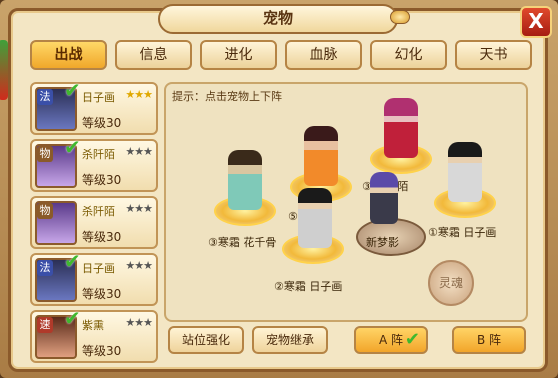 The width and height of the screenshot is (558, 378). Describe the element at coordinates (536, 22) in the screenshot. I see `close-button: X` at that location.